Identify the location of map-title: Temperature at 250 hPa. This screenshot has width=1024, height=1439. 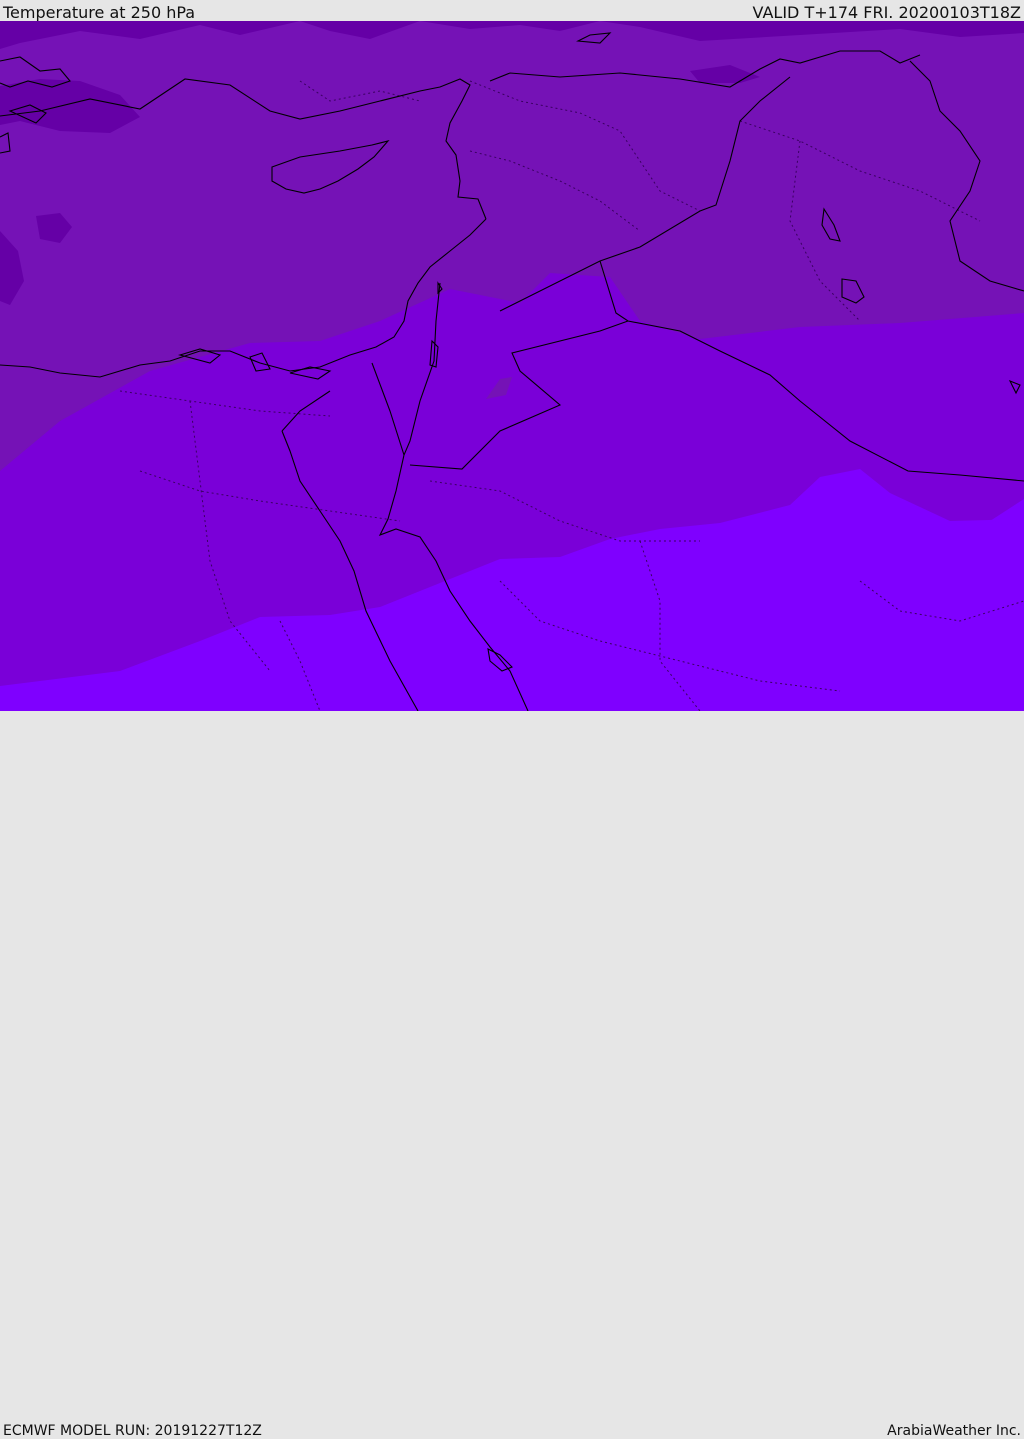
(99, 12).